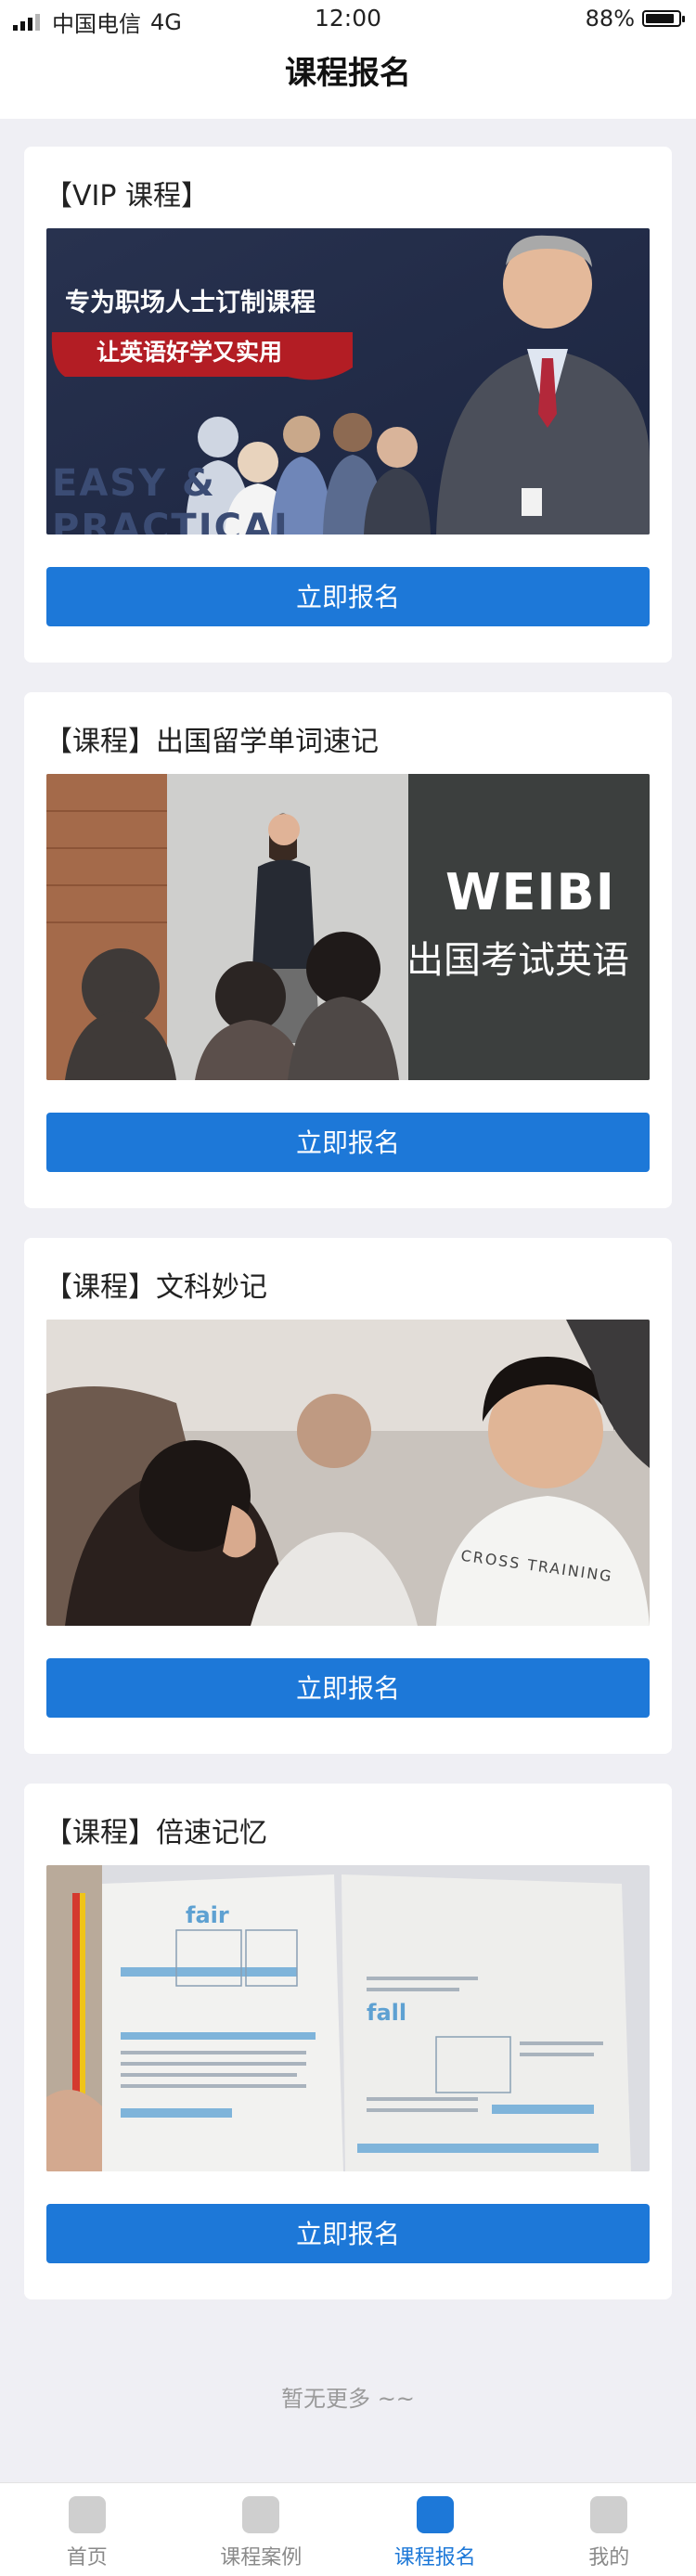  I want to click on course-banner-image: 专为职场人士订制课程 让英语好学又实用 EASY & PRACTICAL, so click(348, 381).